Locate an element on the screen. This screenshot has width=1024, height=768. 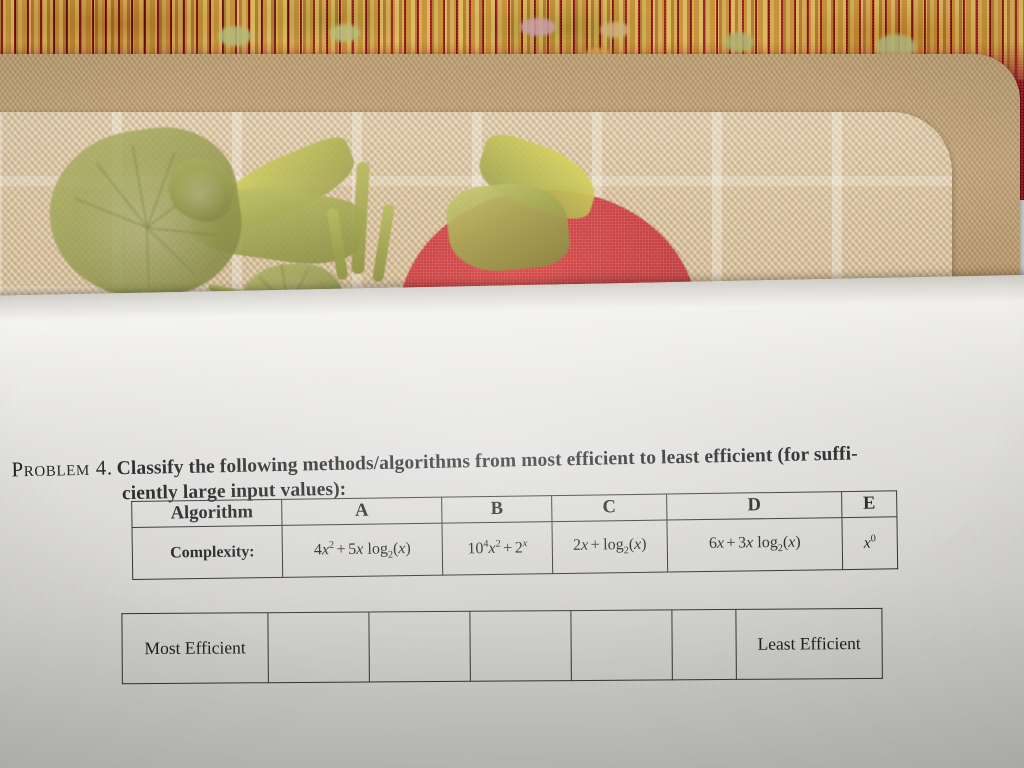
tomato-stem-right is located at coordinates (383, 243).